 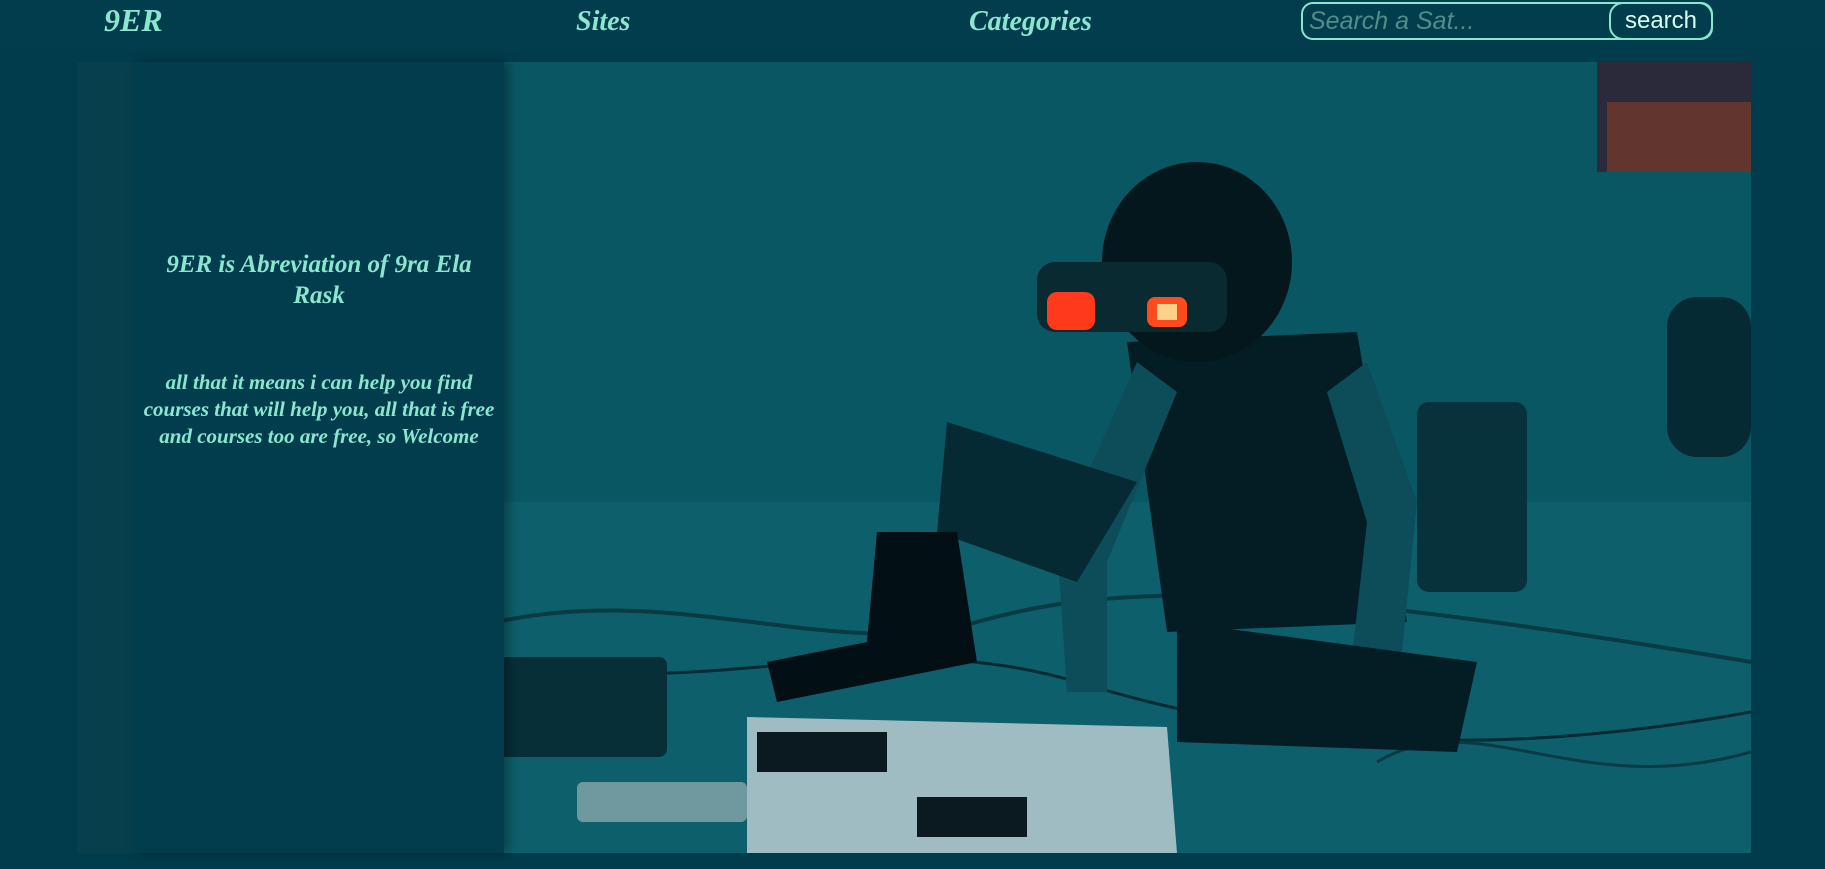 I want to click on info-title: 9ER is Abreviation of 9ra Ela Rask, so click(x=319, y=280).